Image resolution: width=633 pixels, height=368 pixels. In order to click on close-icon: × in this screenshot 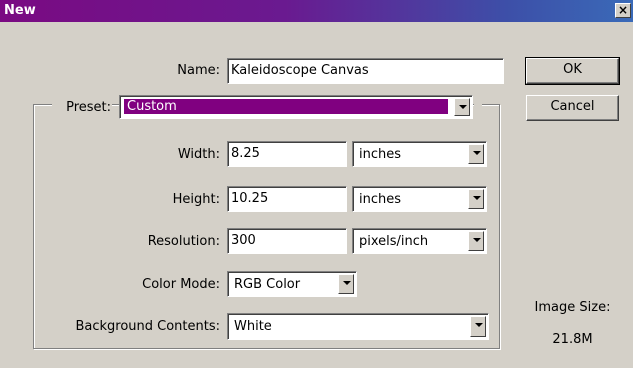, I will do `click(623, 10)`.